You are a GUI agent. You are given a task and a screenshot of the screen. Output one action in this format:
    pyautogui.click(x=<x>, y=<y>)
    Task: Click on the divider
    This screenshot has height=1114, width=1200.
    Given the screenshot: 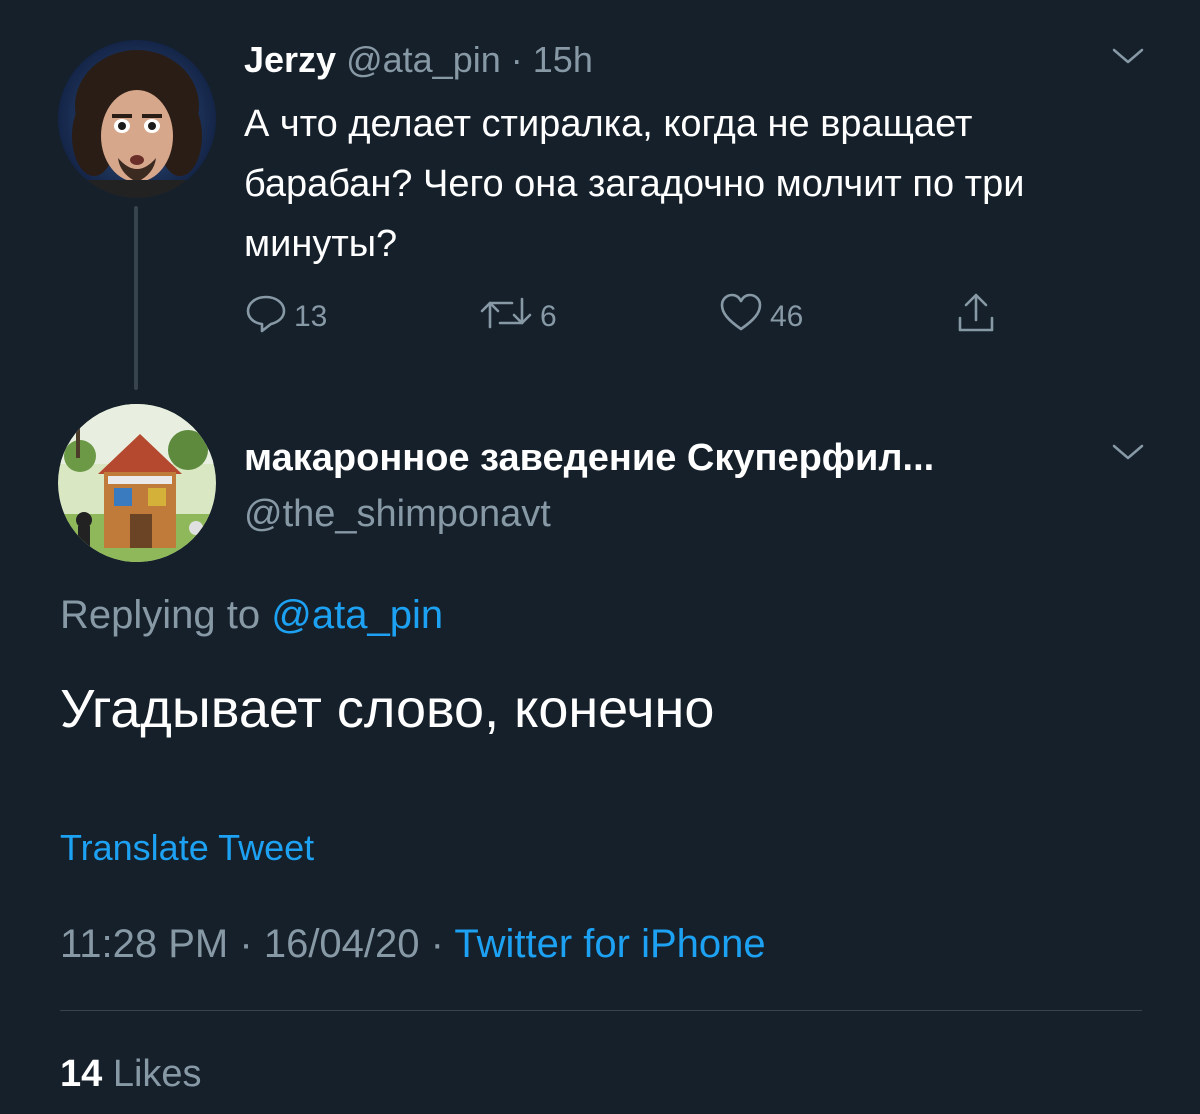 What is the action you would take?
    pyautogui.click(x=601, y=1010)
    